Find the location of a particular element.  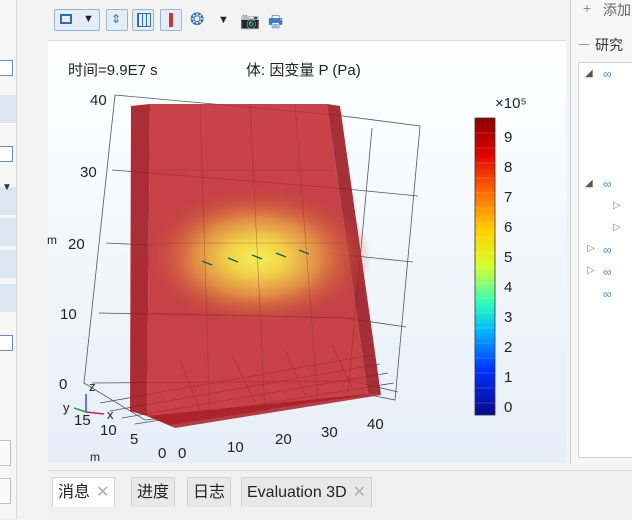

axis-icon: ⇕ is located at coordinates (116, 19).